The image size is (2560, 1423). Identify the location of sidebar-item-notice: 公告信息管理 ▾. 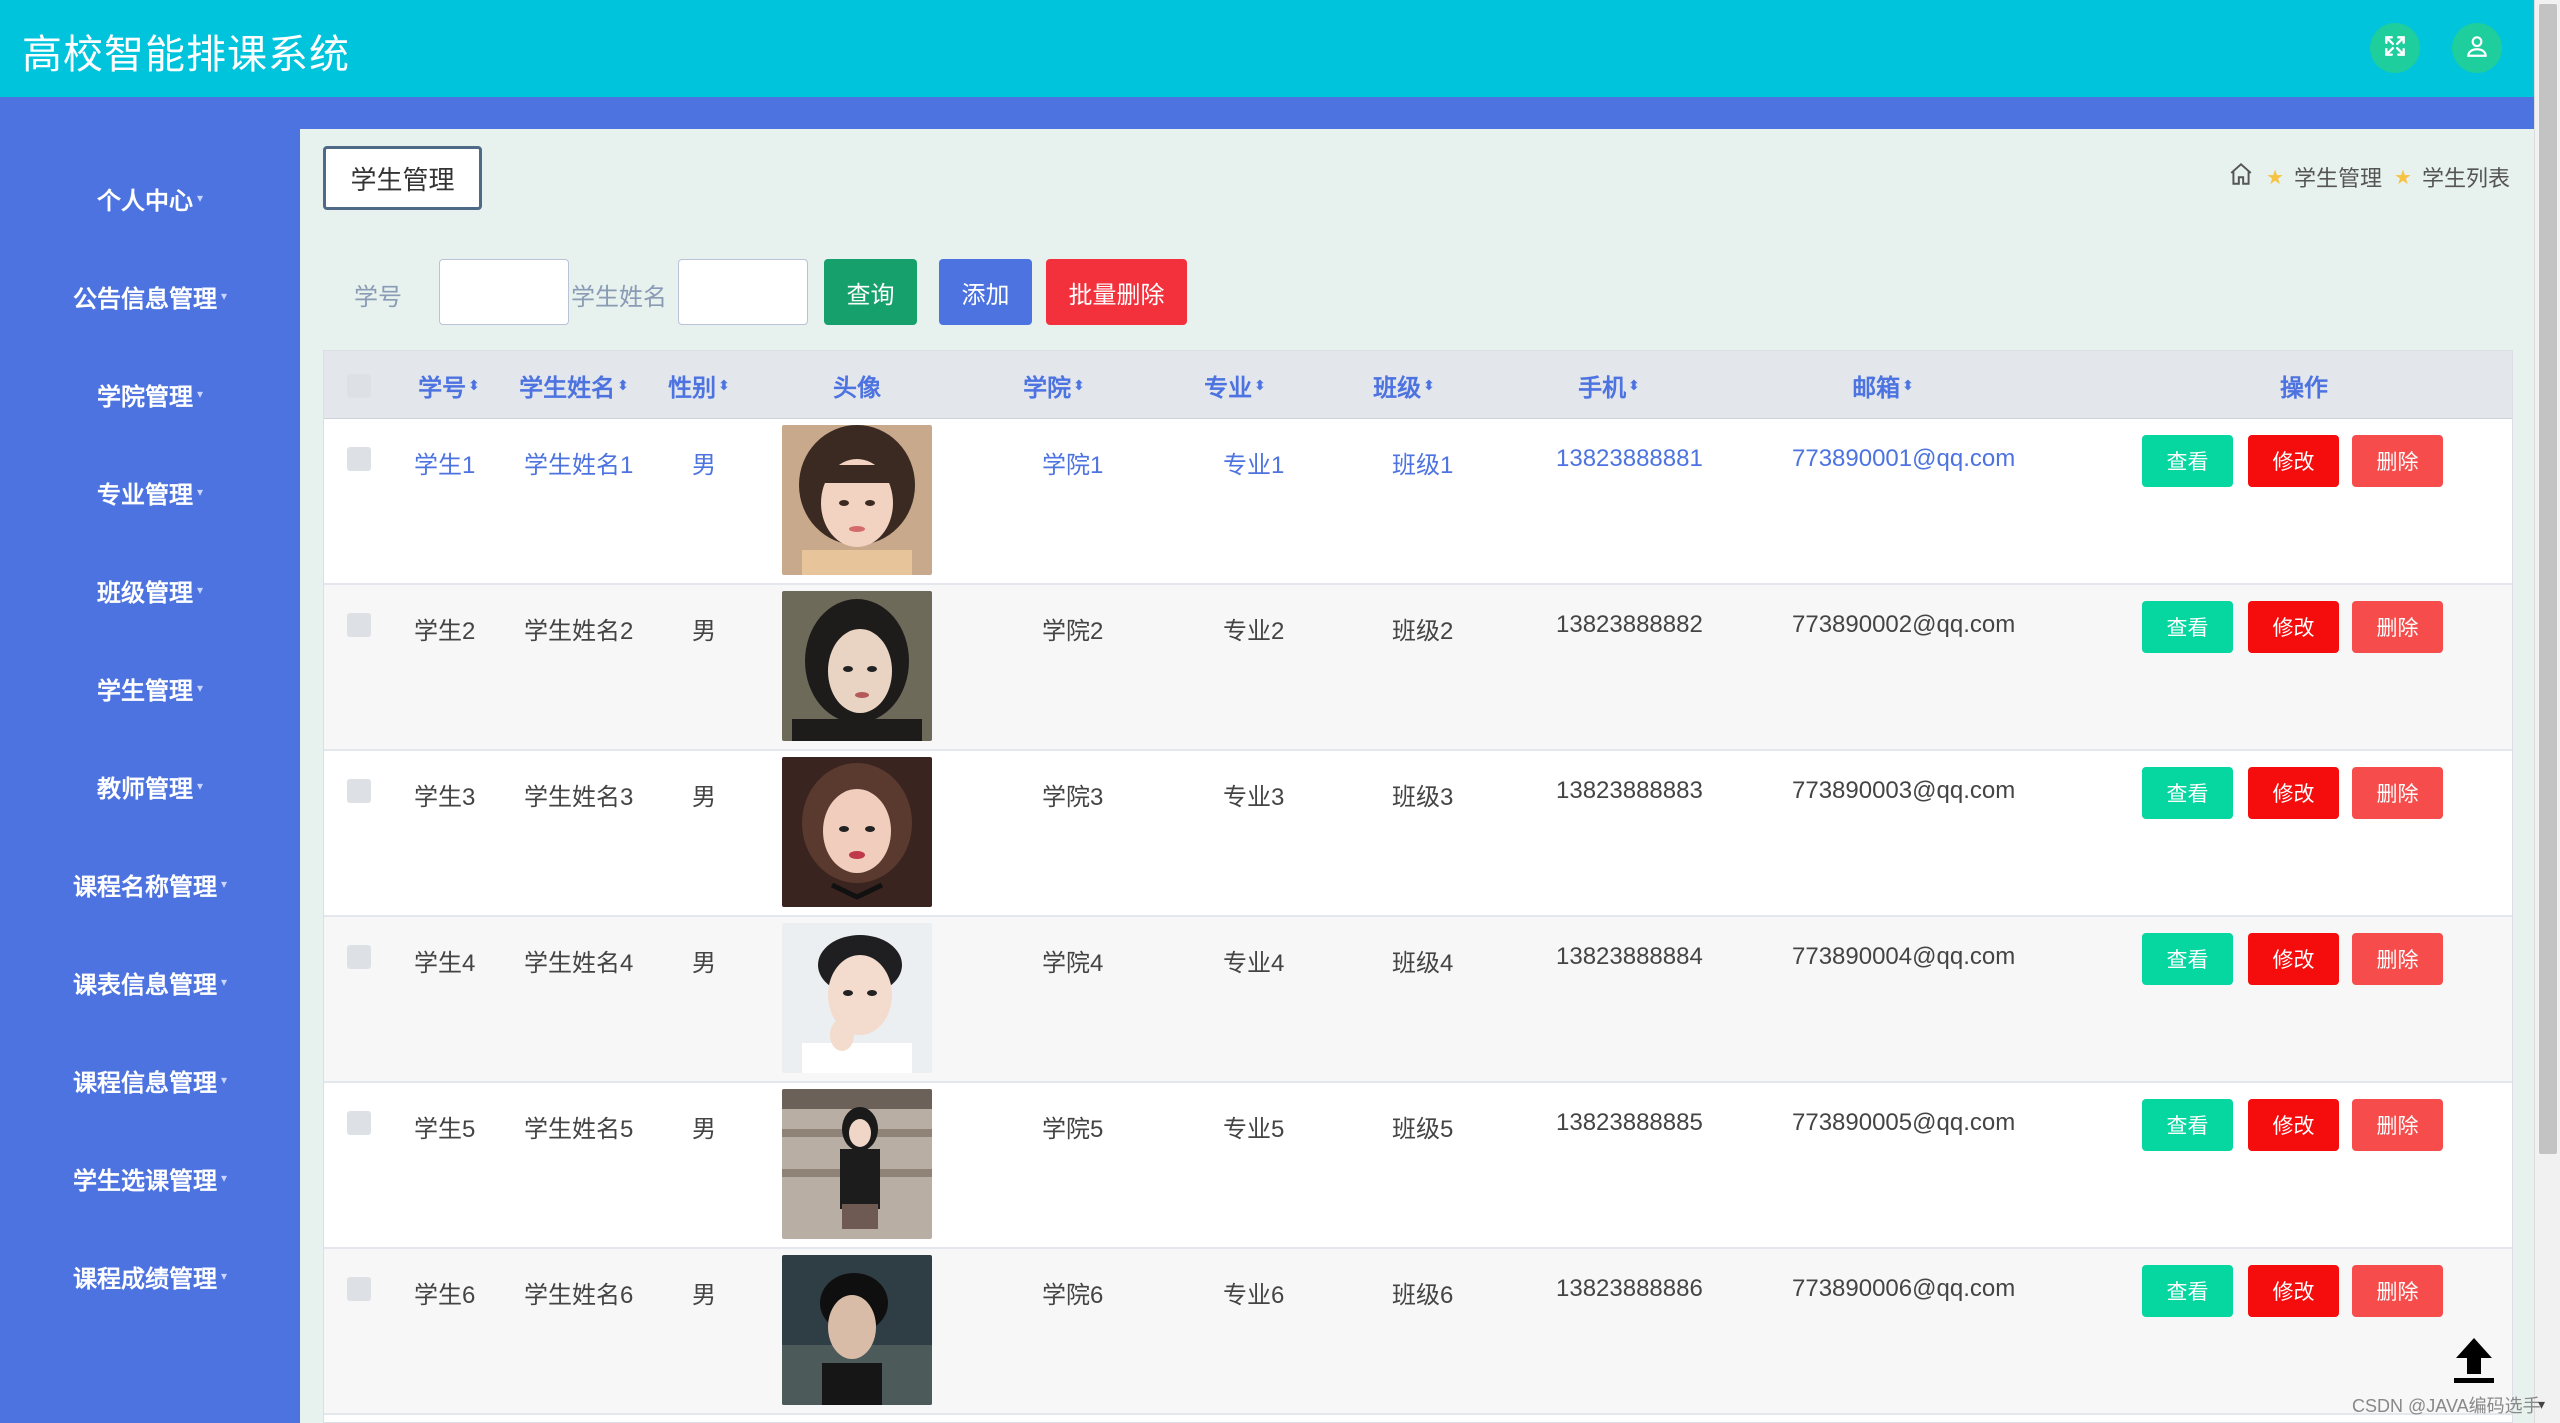
(150, 296).